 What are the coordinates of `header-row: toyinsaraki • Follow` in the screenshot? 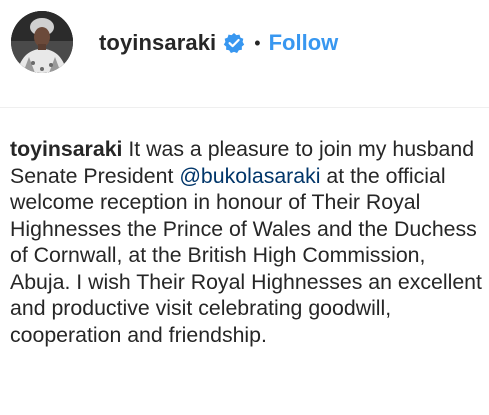 It's located at (218, 43).